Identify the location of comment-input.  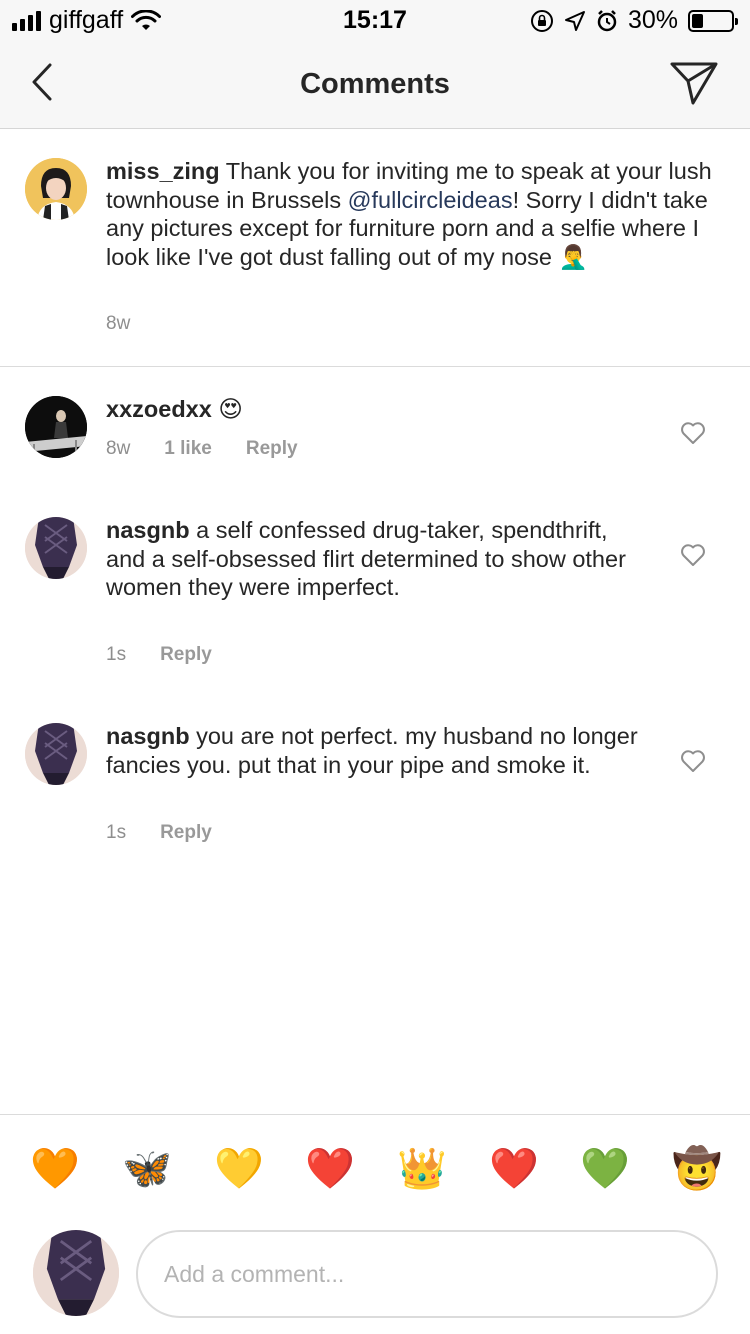
(427, 1274).